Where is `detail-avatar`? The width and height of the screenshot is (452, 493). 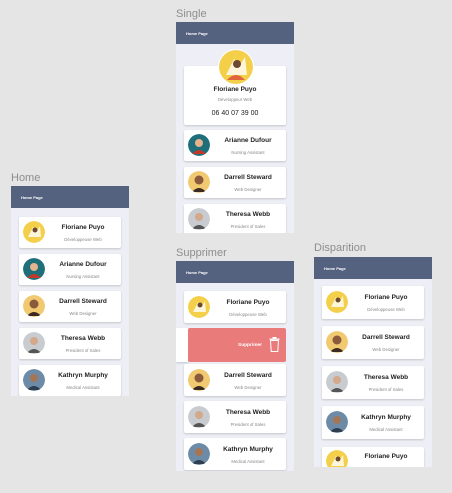
detail-avatar is located at coordinates (236, 67).